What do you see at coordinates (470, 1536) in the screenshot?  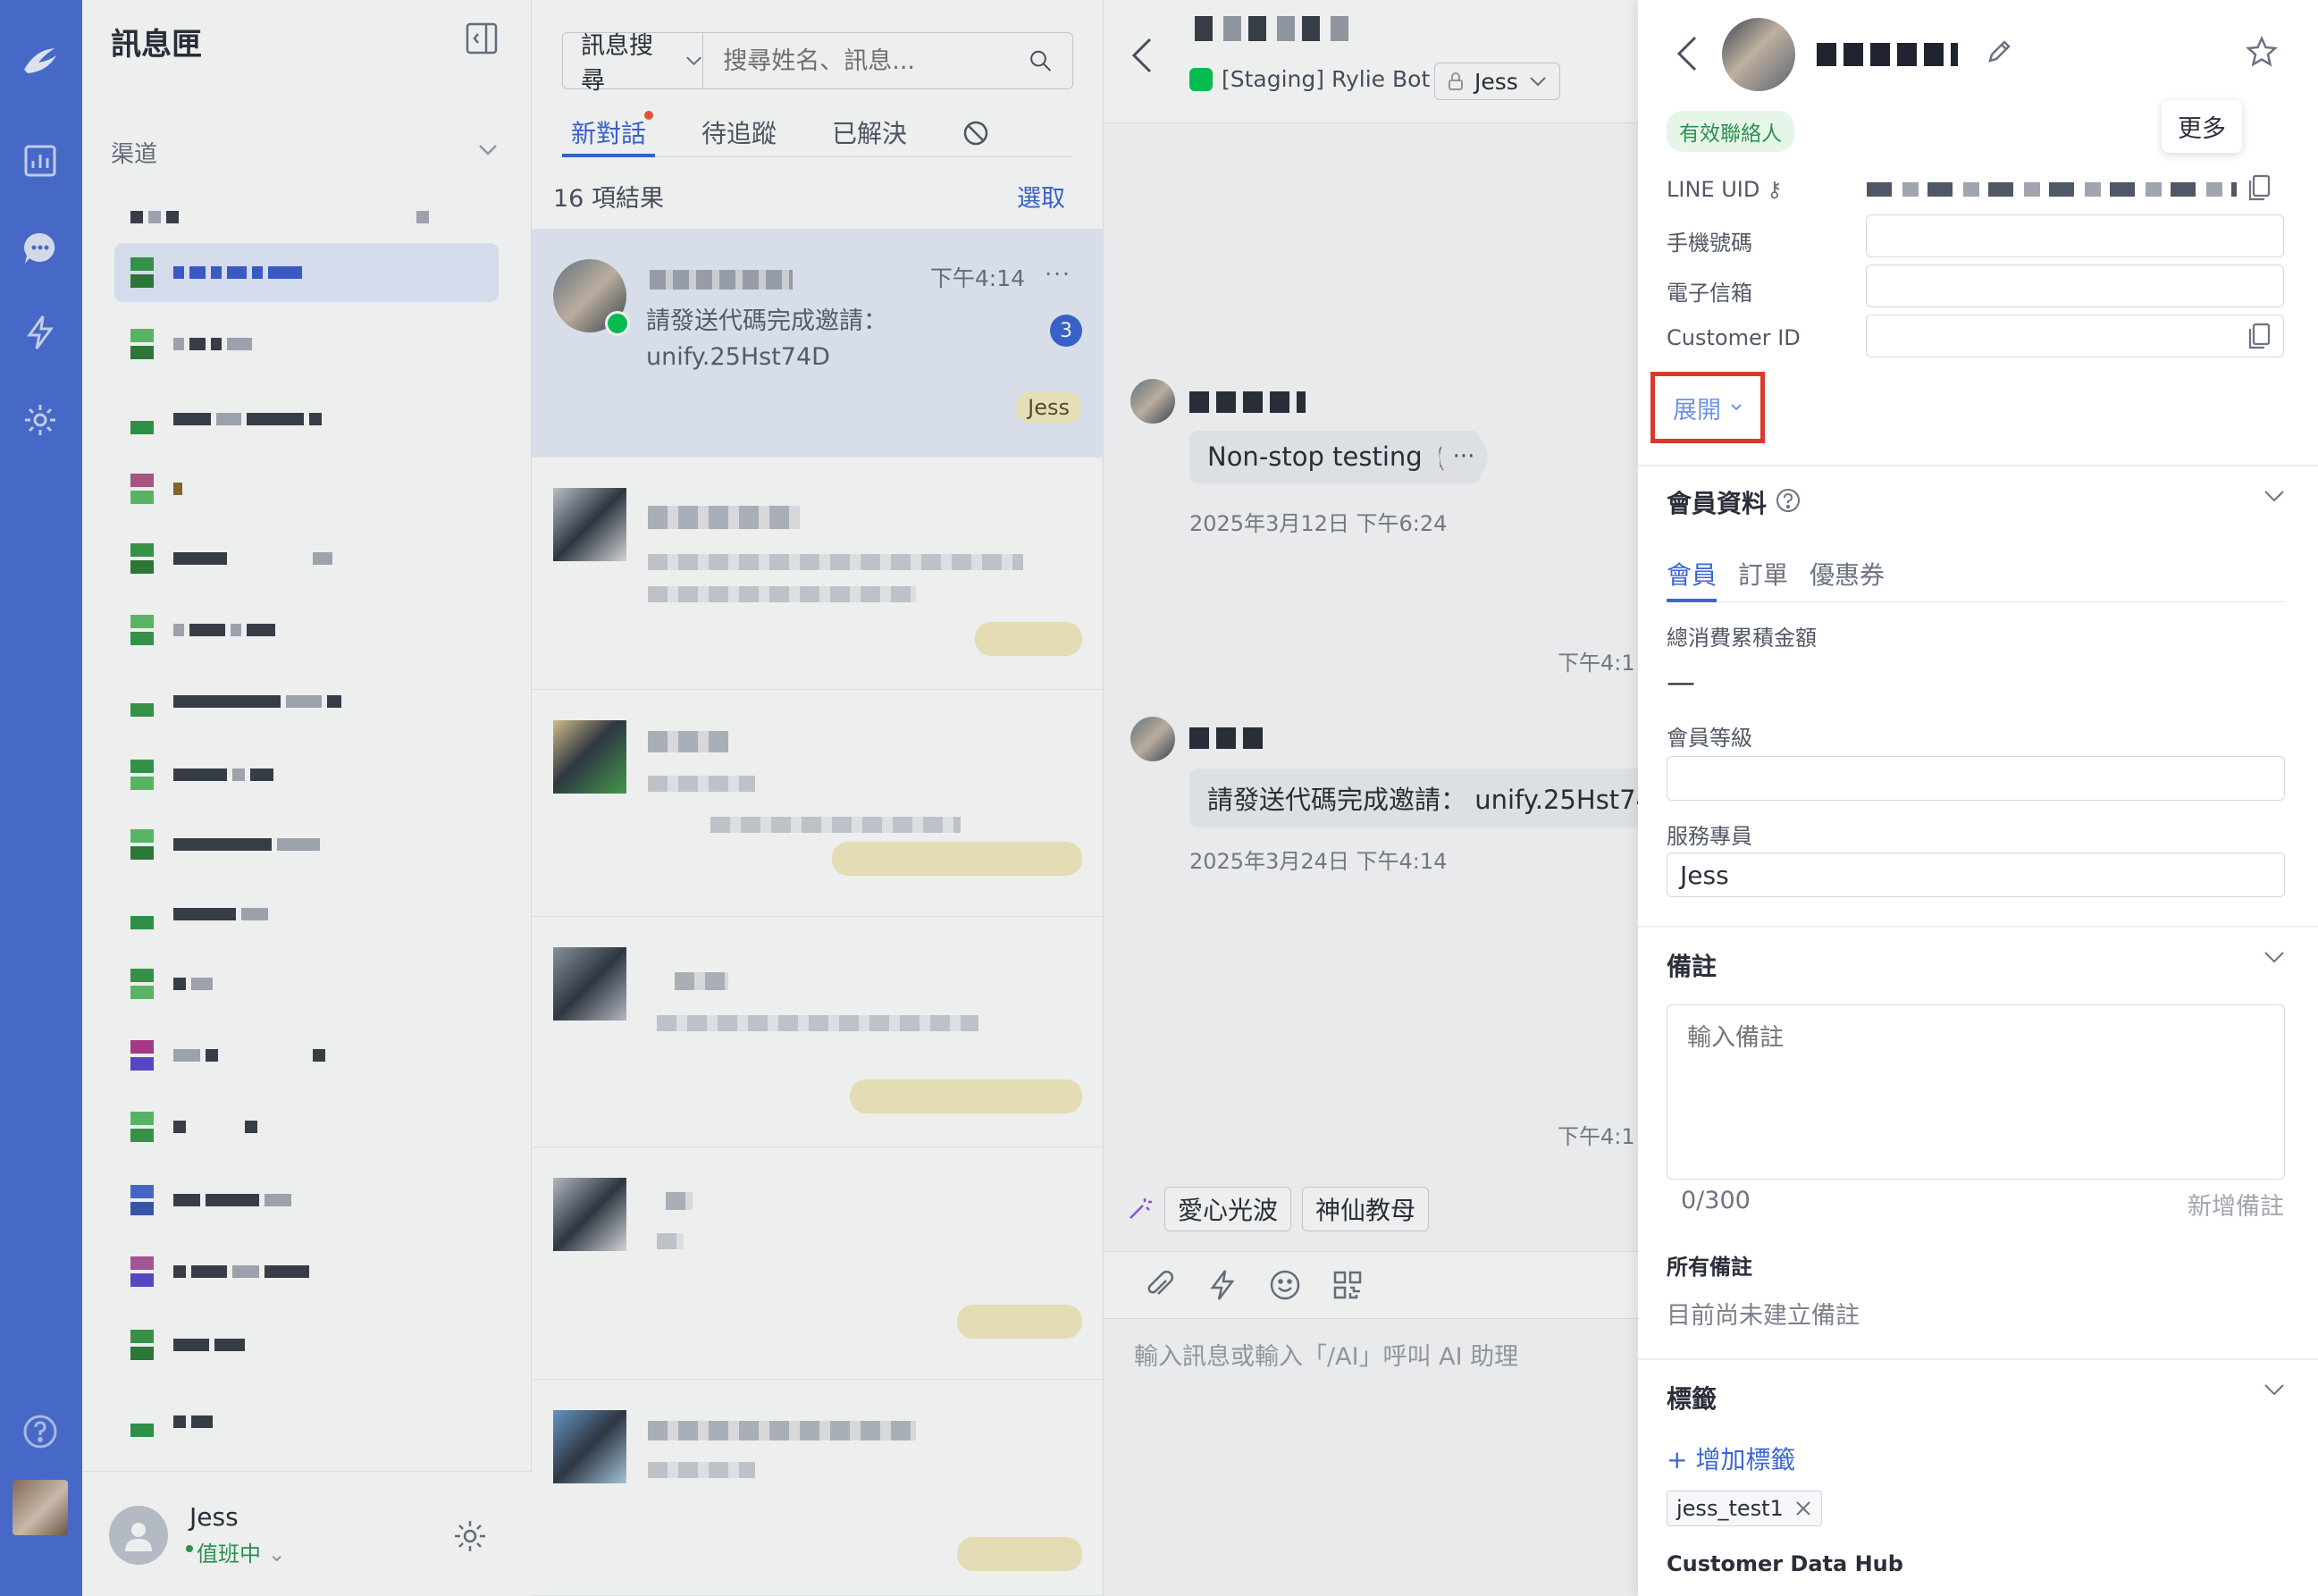 I see `user-settings-icon` at bounding box center [470, 1536].